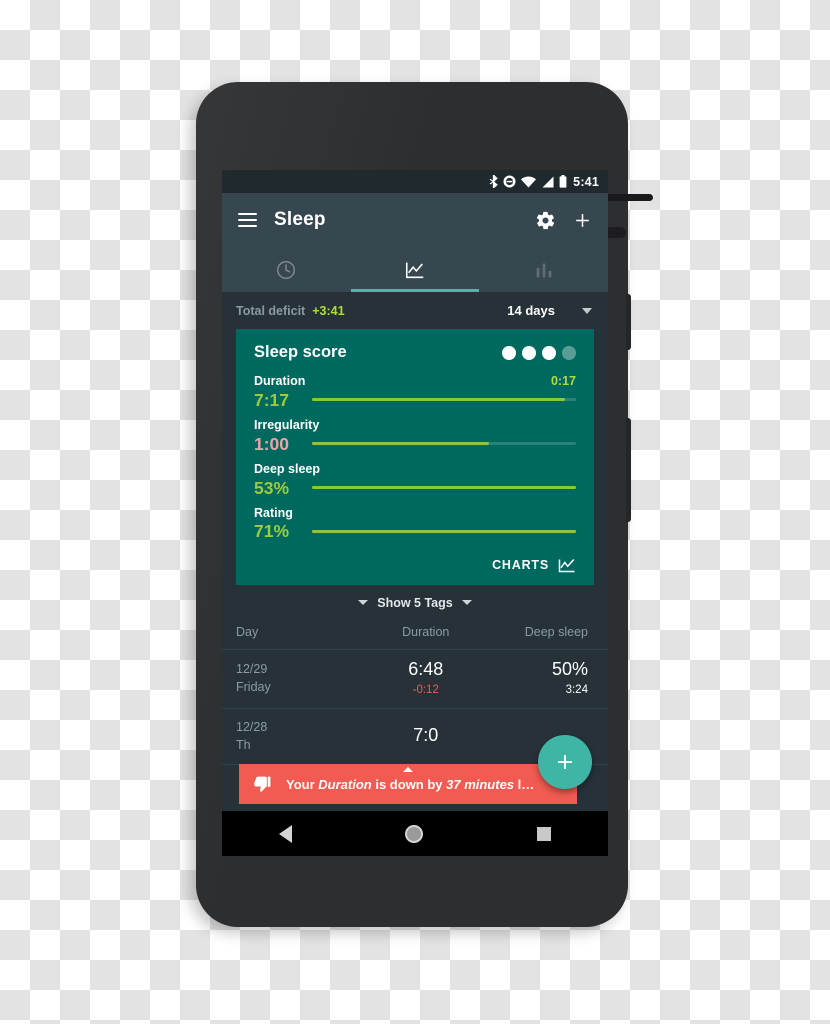 This screenshot has width=830, height=1024. What do you see at coordinates (439, 400) in the screenshot?
I see `metric-duration-bar-fill` at bounding box center [439, 400].